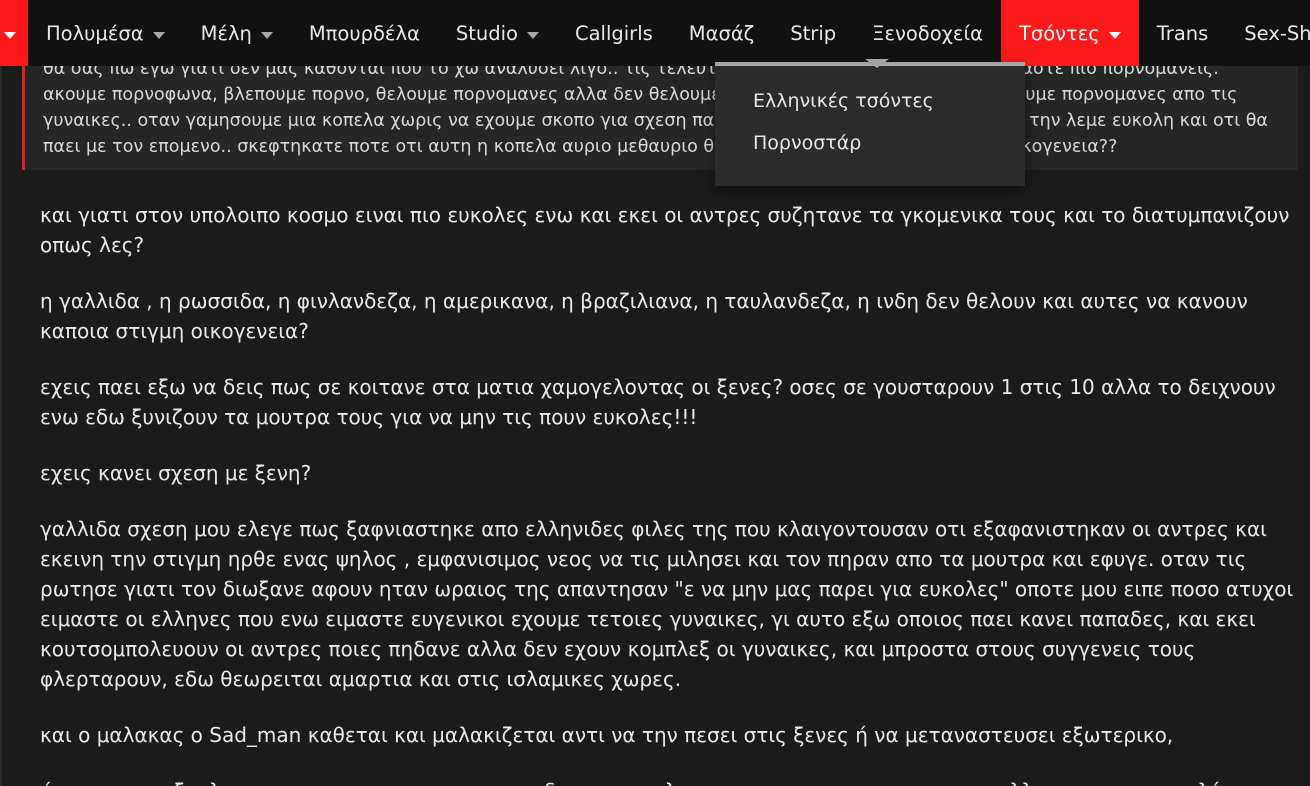 The height and width of the screenshot is (786, 1310). I want to click on active-tab-pointer, so click(877, 63).